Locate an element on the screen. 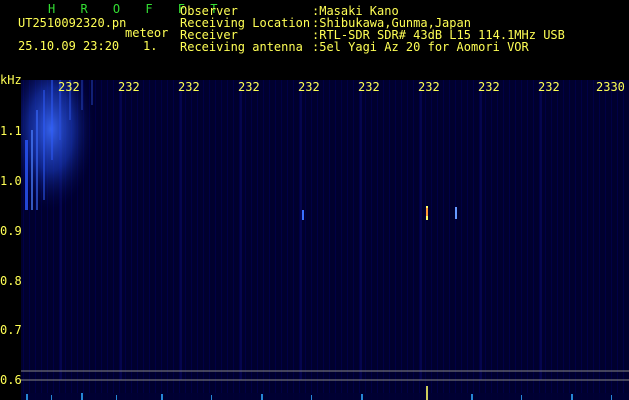 The width and height of the screenshot is (629, 400). y-tick-label: 1.1 is located at coordinates (11, 131).